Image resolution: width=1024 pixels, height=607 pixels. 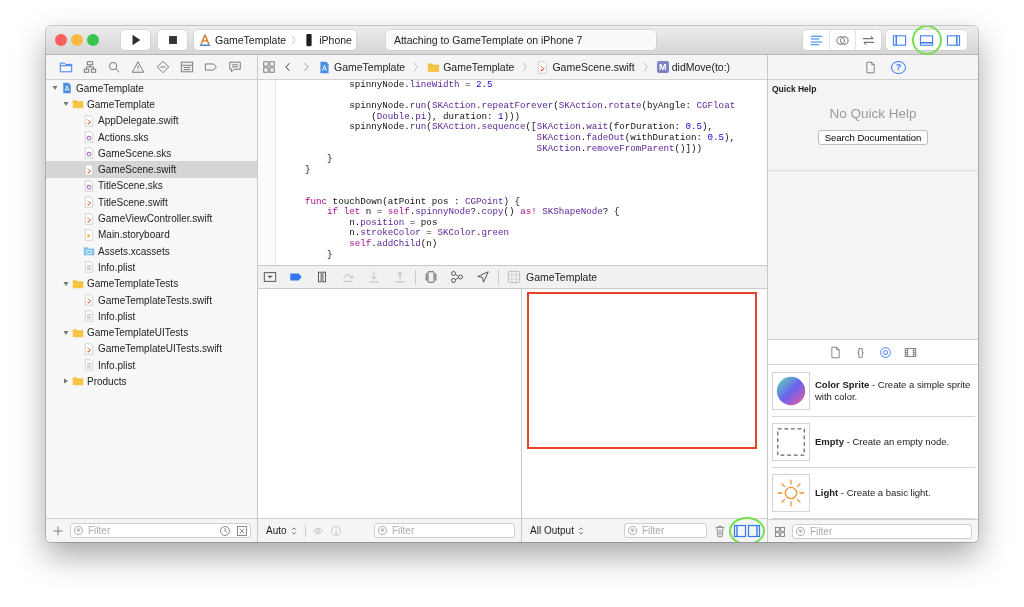 I want to click on scheme-selector: GameTemplate iPhone, so click(x=275, y=40).